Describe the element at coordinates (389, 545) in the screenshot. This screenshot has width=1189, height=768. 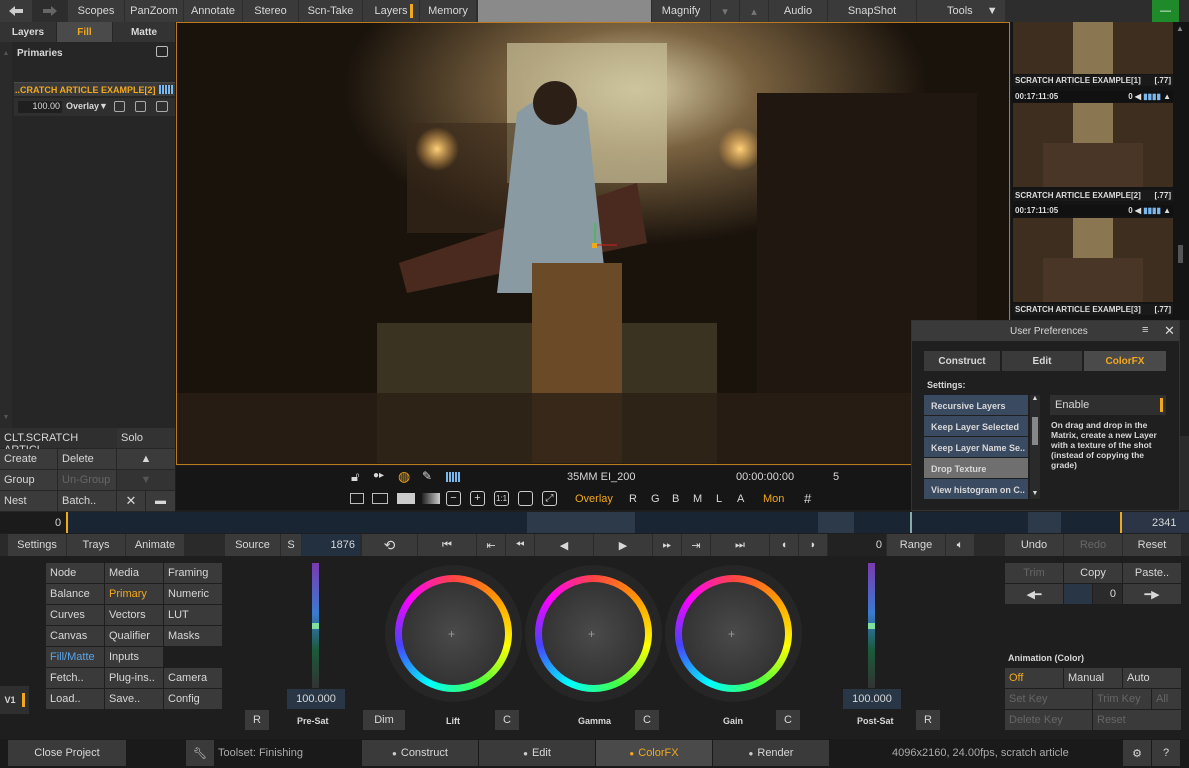
I see `loop-icon: ⟲` at that location.